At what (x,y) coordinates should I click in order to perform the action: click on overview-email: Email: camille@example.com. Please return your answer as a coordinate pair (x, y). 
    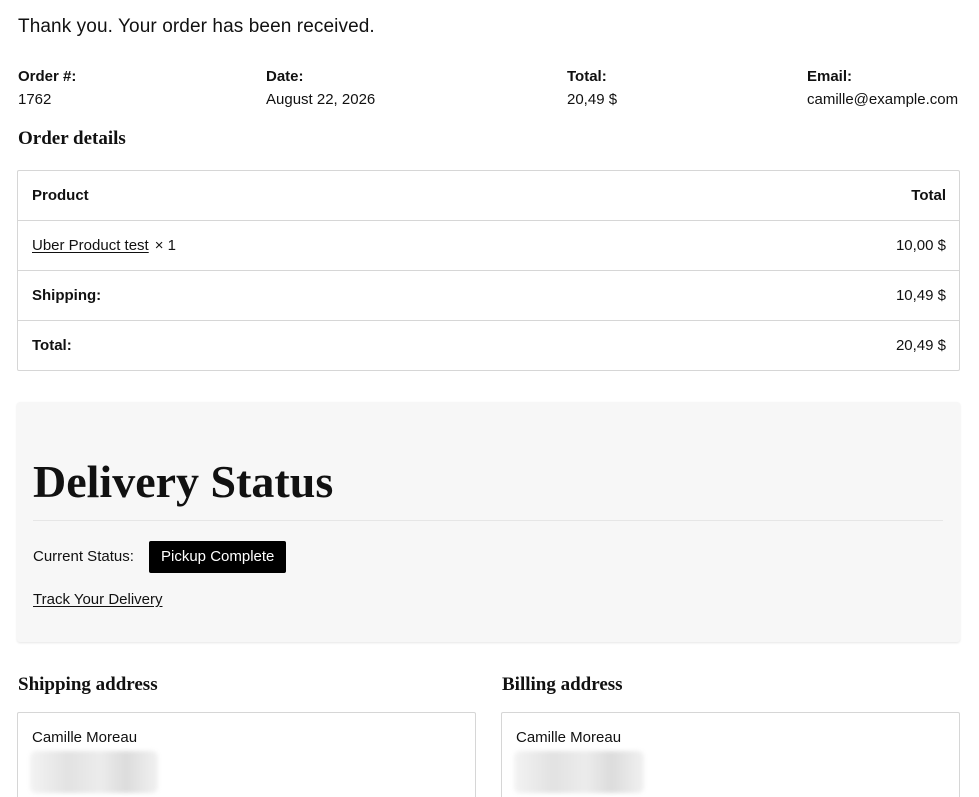
    Looking at the image, I should click on (882, 88).